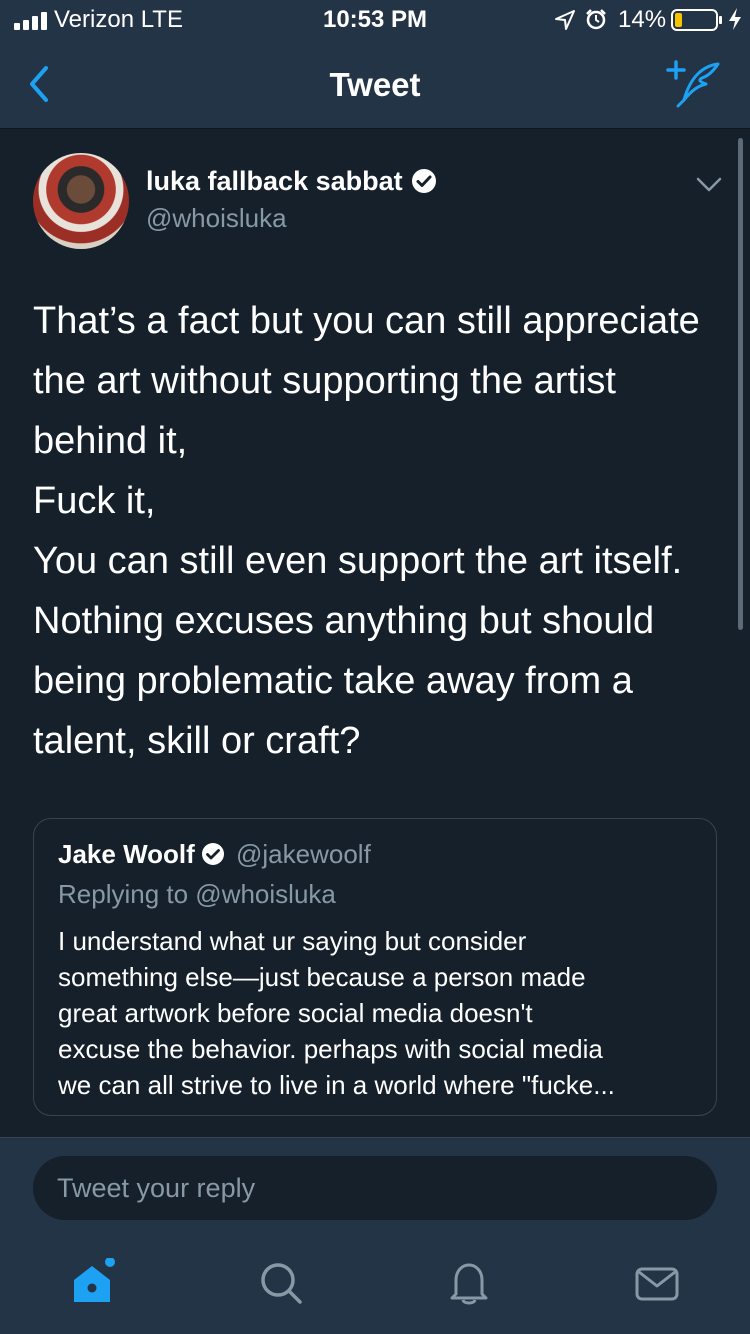 This screenshot has height=1334, width=750. I want to click on avatar, so click(81, 201).